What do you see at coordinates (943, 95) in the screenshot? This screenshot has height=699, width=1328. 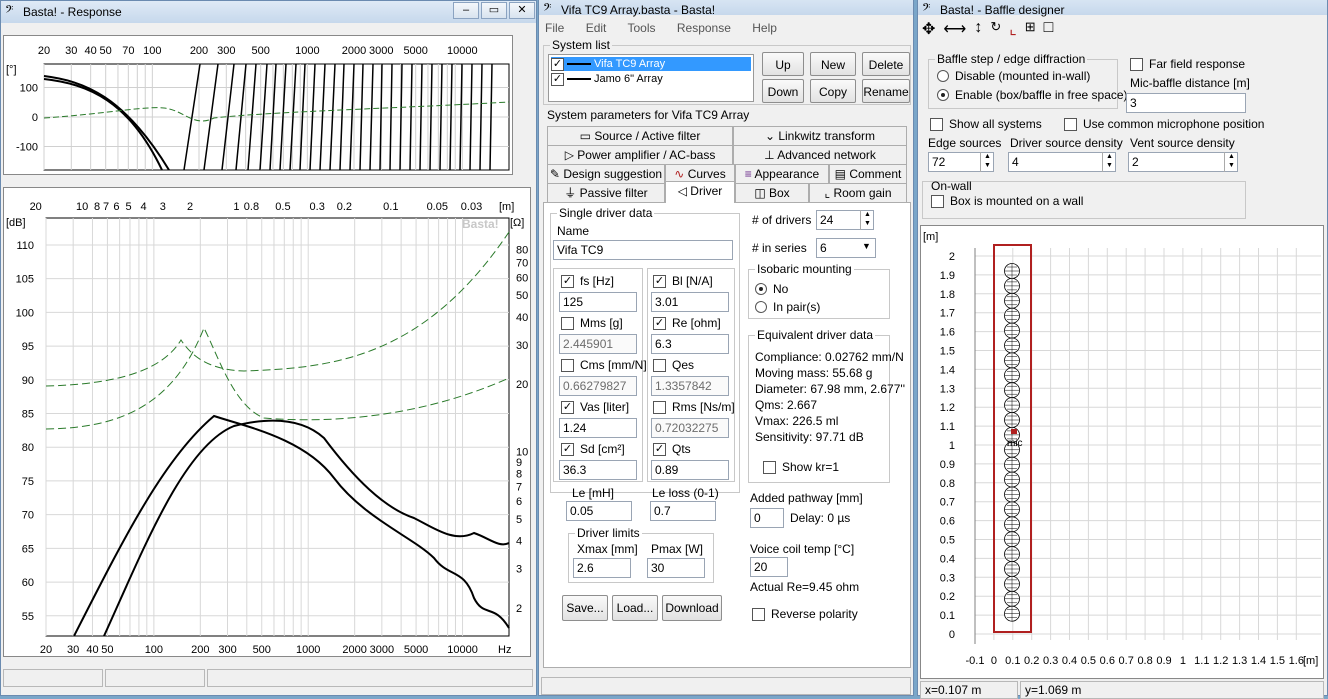 I see `radio-enable` at bounding box center [943, 95].